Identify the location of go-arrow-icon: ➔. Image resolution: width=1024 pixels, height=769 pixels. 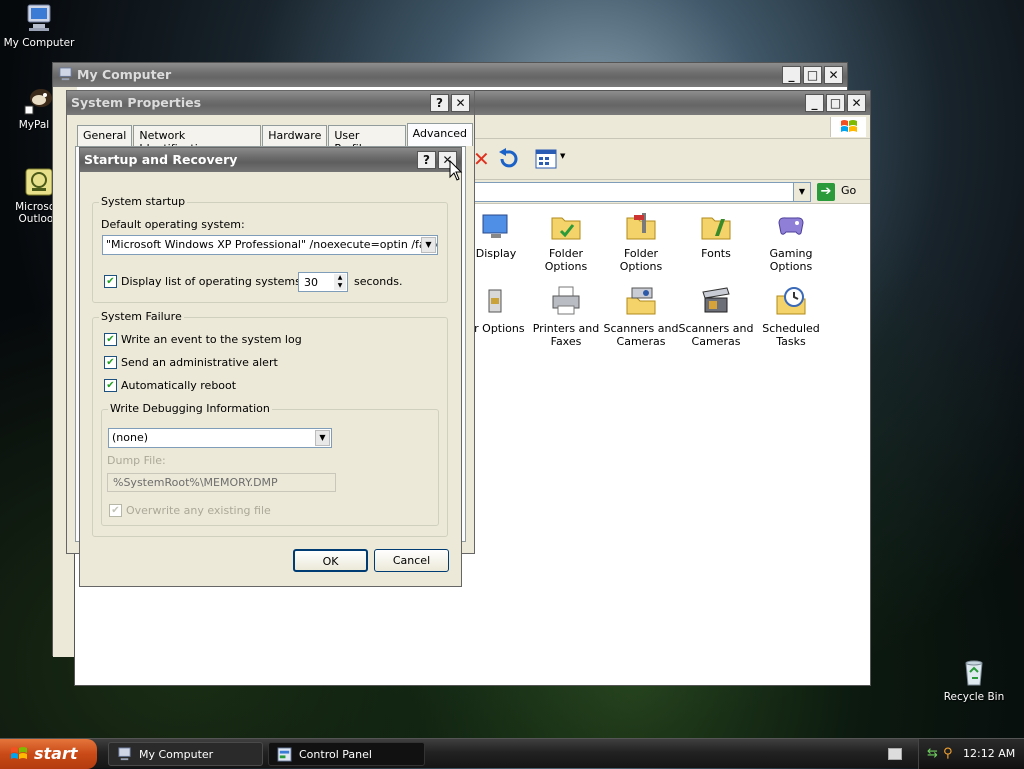
(826, 192).